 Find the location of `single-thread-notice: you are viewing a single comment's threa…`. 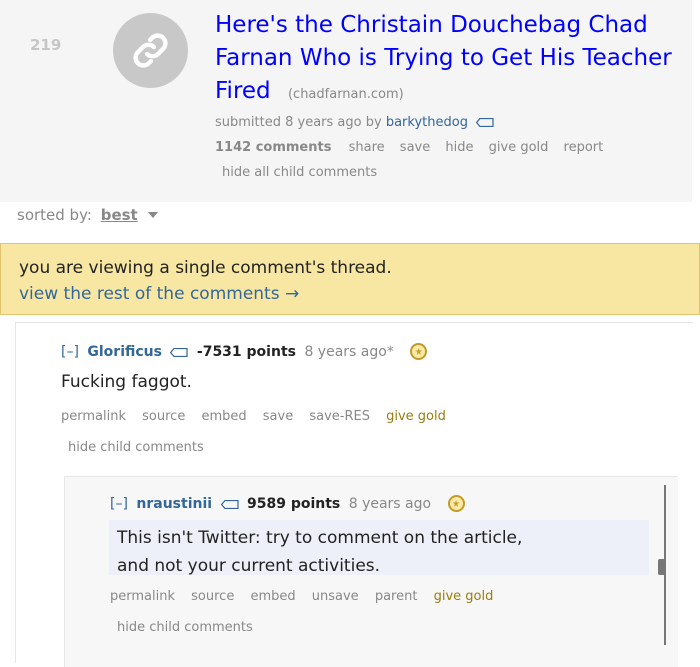

single-thread-notice: you are viewing a single comment's threa… is located at coordinates (350, 279).